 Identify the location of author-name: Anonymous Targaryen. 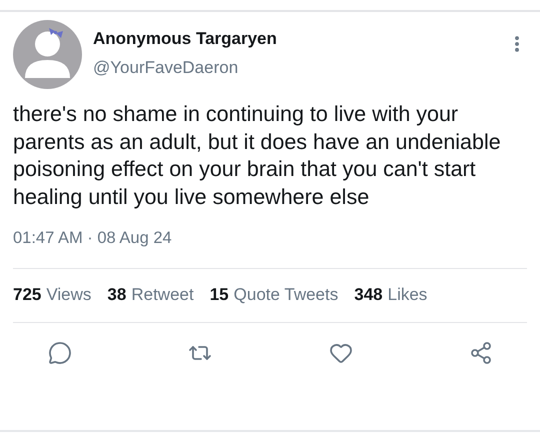
(294, 39).